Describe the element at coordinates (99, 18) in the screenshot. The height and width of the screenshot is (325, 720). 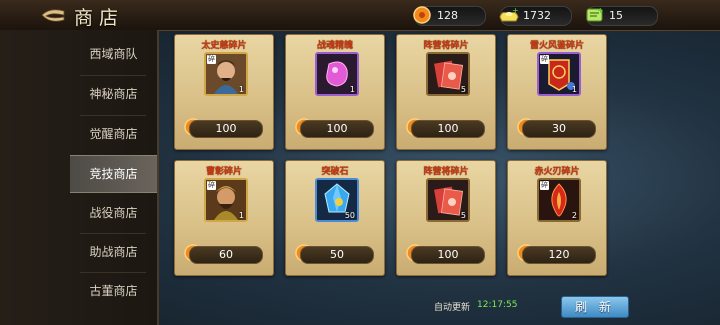
I see `page-title: 商店` at that location.